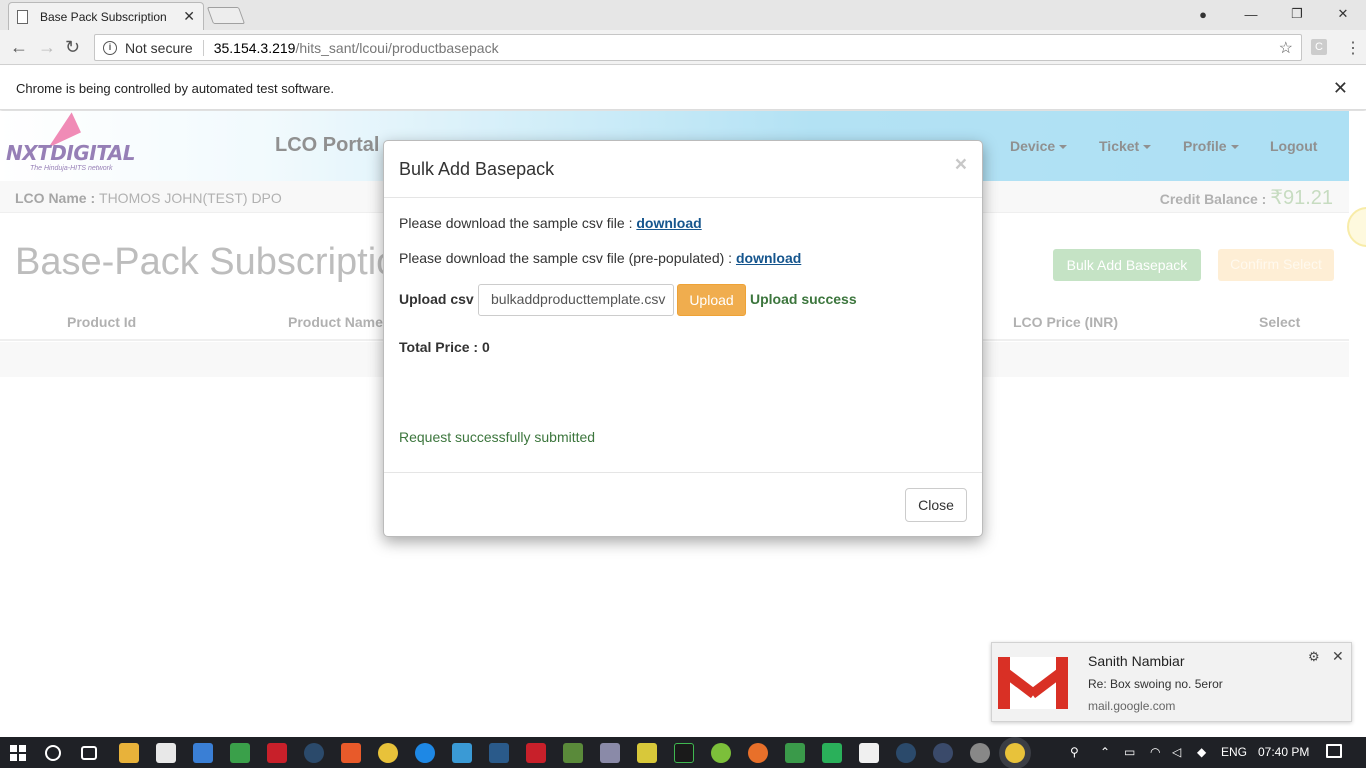 This screenshot has width=1366, height=768. I want to click on window-controls: ● — ❐ ✕, so click(1272, 15).